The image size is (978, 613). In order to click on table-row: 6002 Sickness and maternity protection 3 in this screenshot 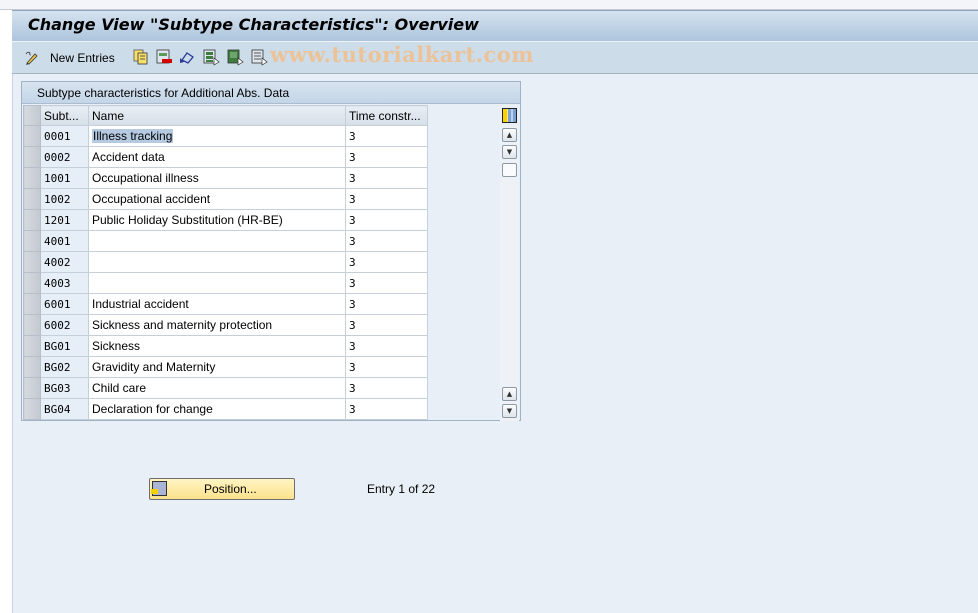, I will do `click(225, 325)`.